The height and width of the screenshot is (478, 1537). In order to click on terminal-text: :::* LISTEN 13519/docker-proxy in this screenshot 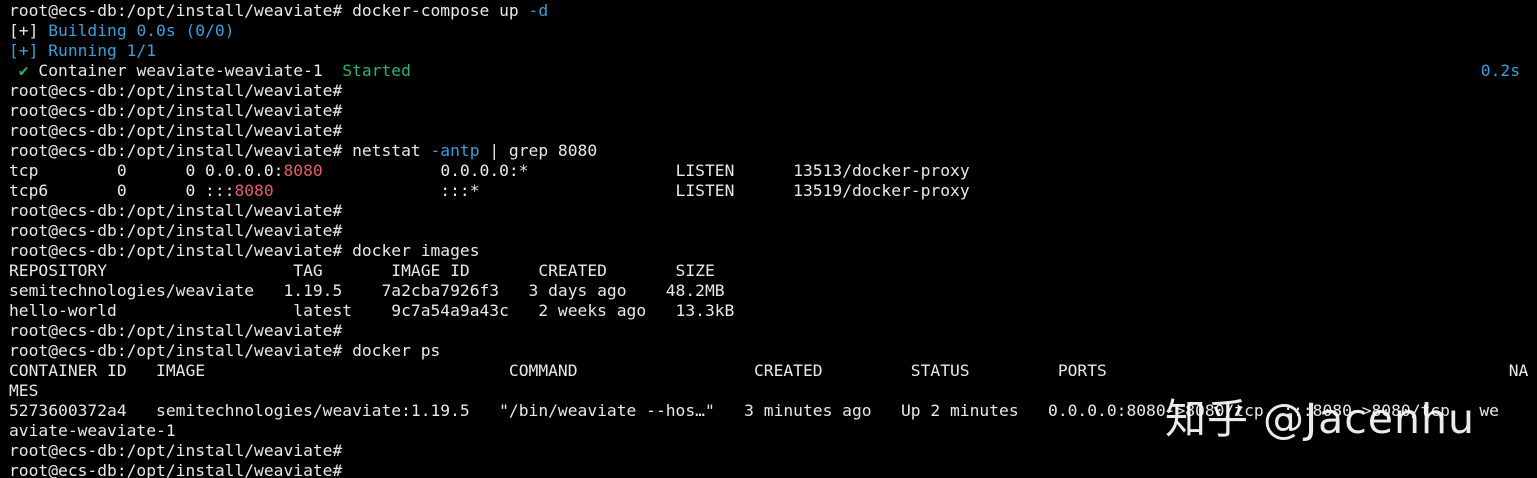, I will do `click(621, 190)`.